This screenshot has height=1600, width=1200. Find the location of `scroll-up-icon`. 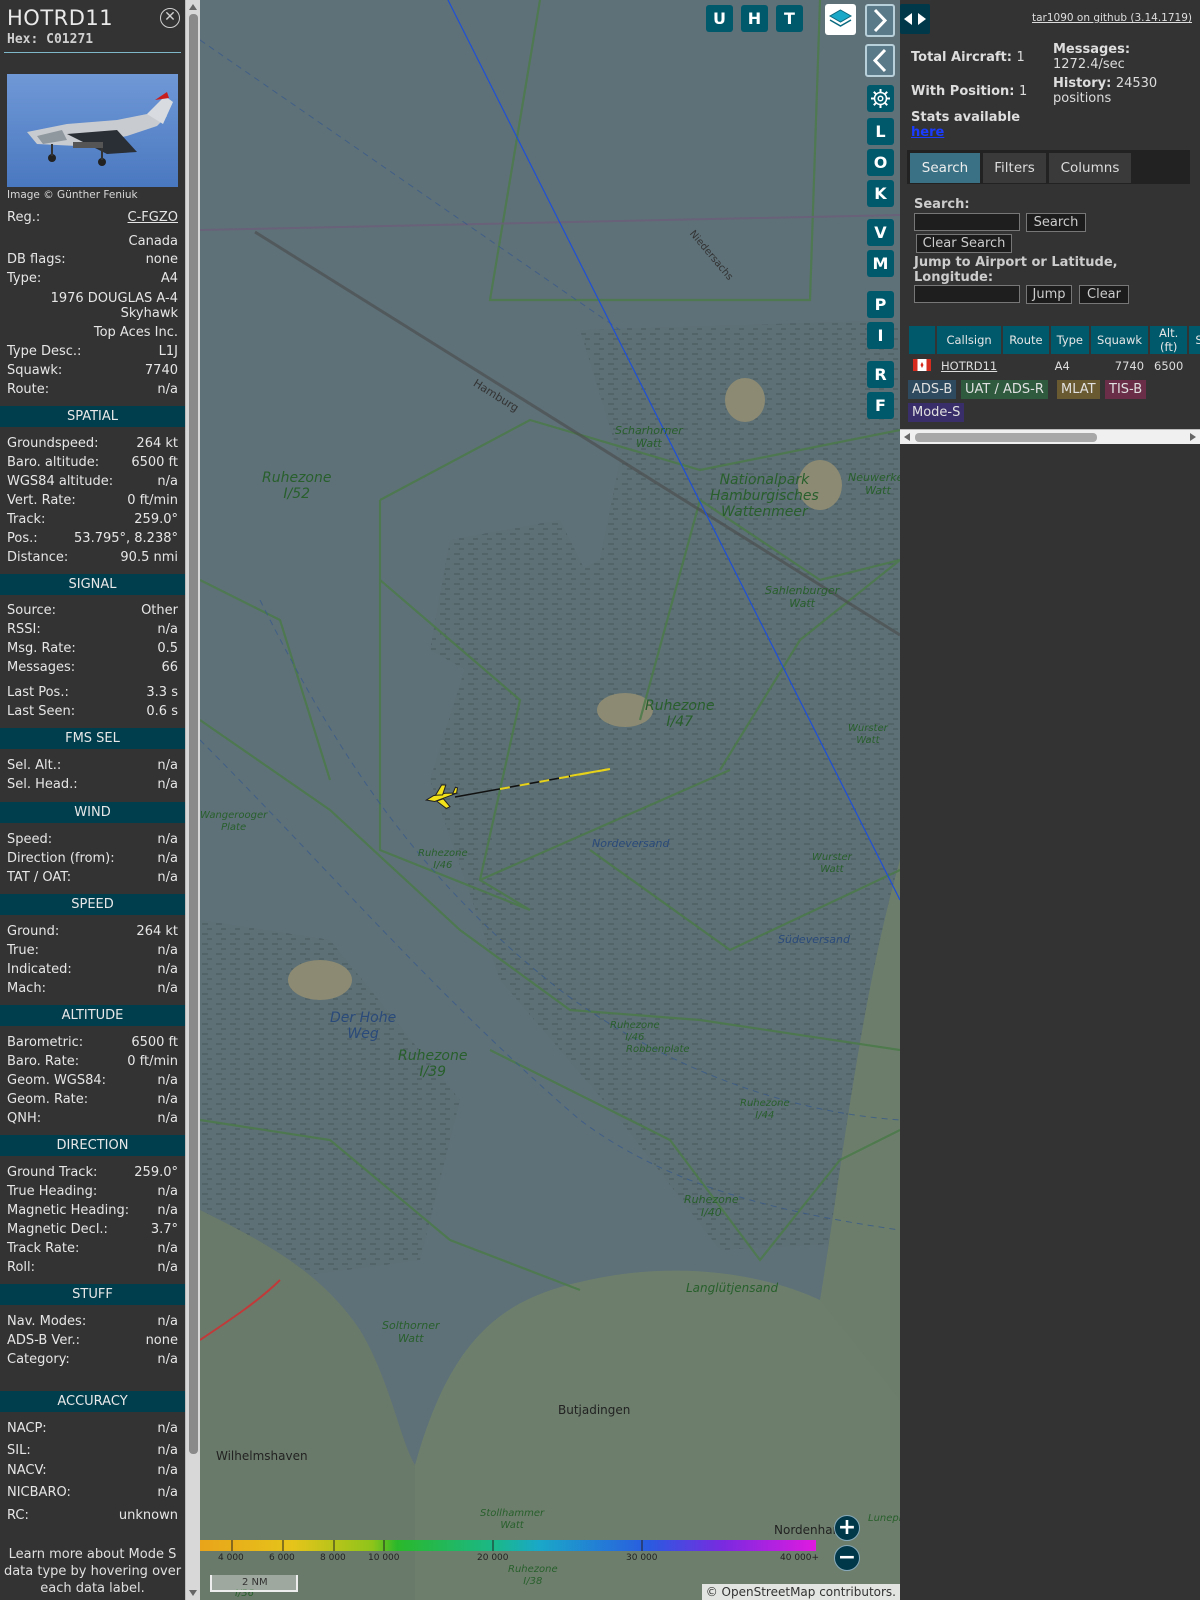

scroll-up-icon is located at coordinates (193, 7).